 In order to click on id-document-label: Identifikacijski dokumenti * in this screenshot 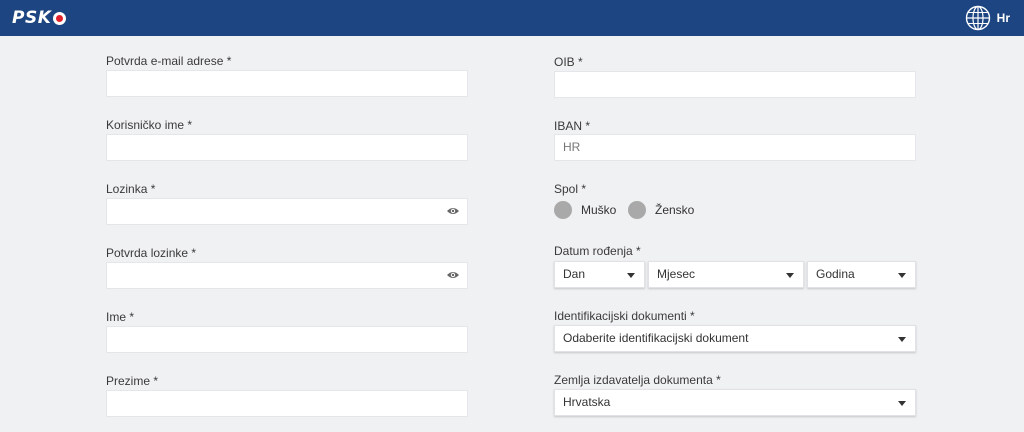, I will do `click(624, 316)`.